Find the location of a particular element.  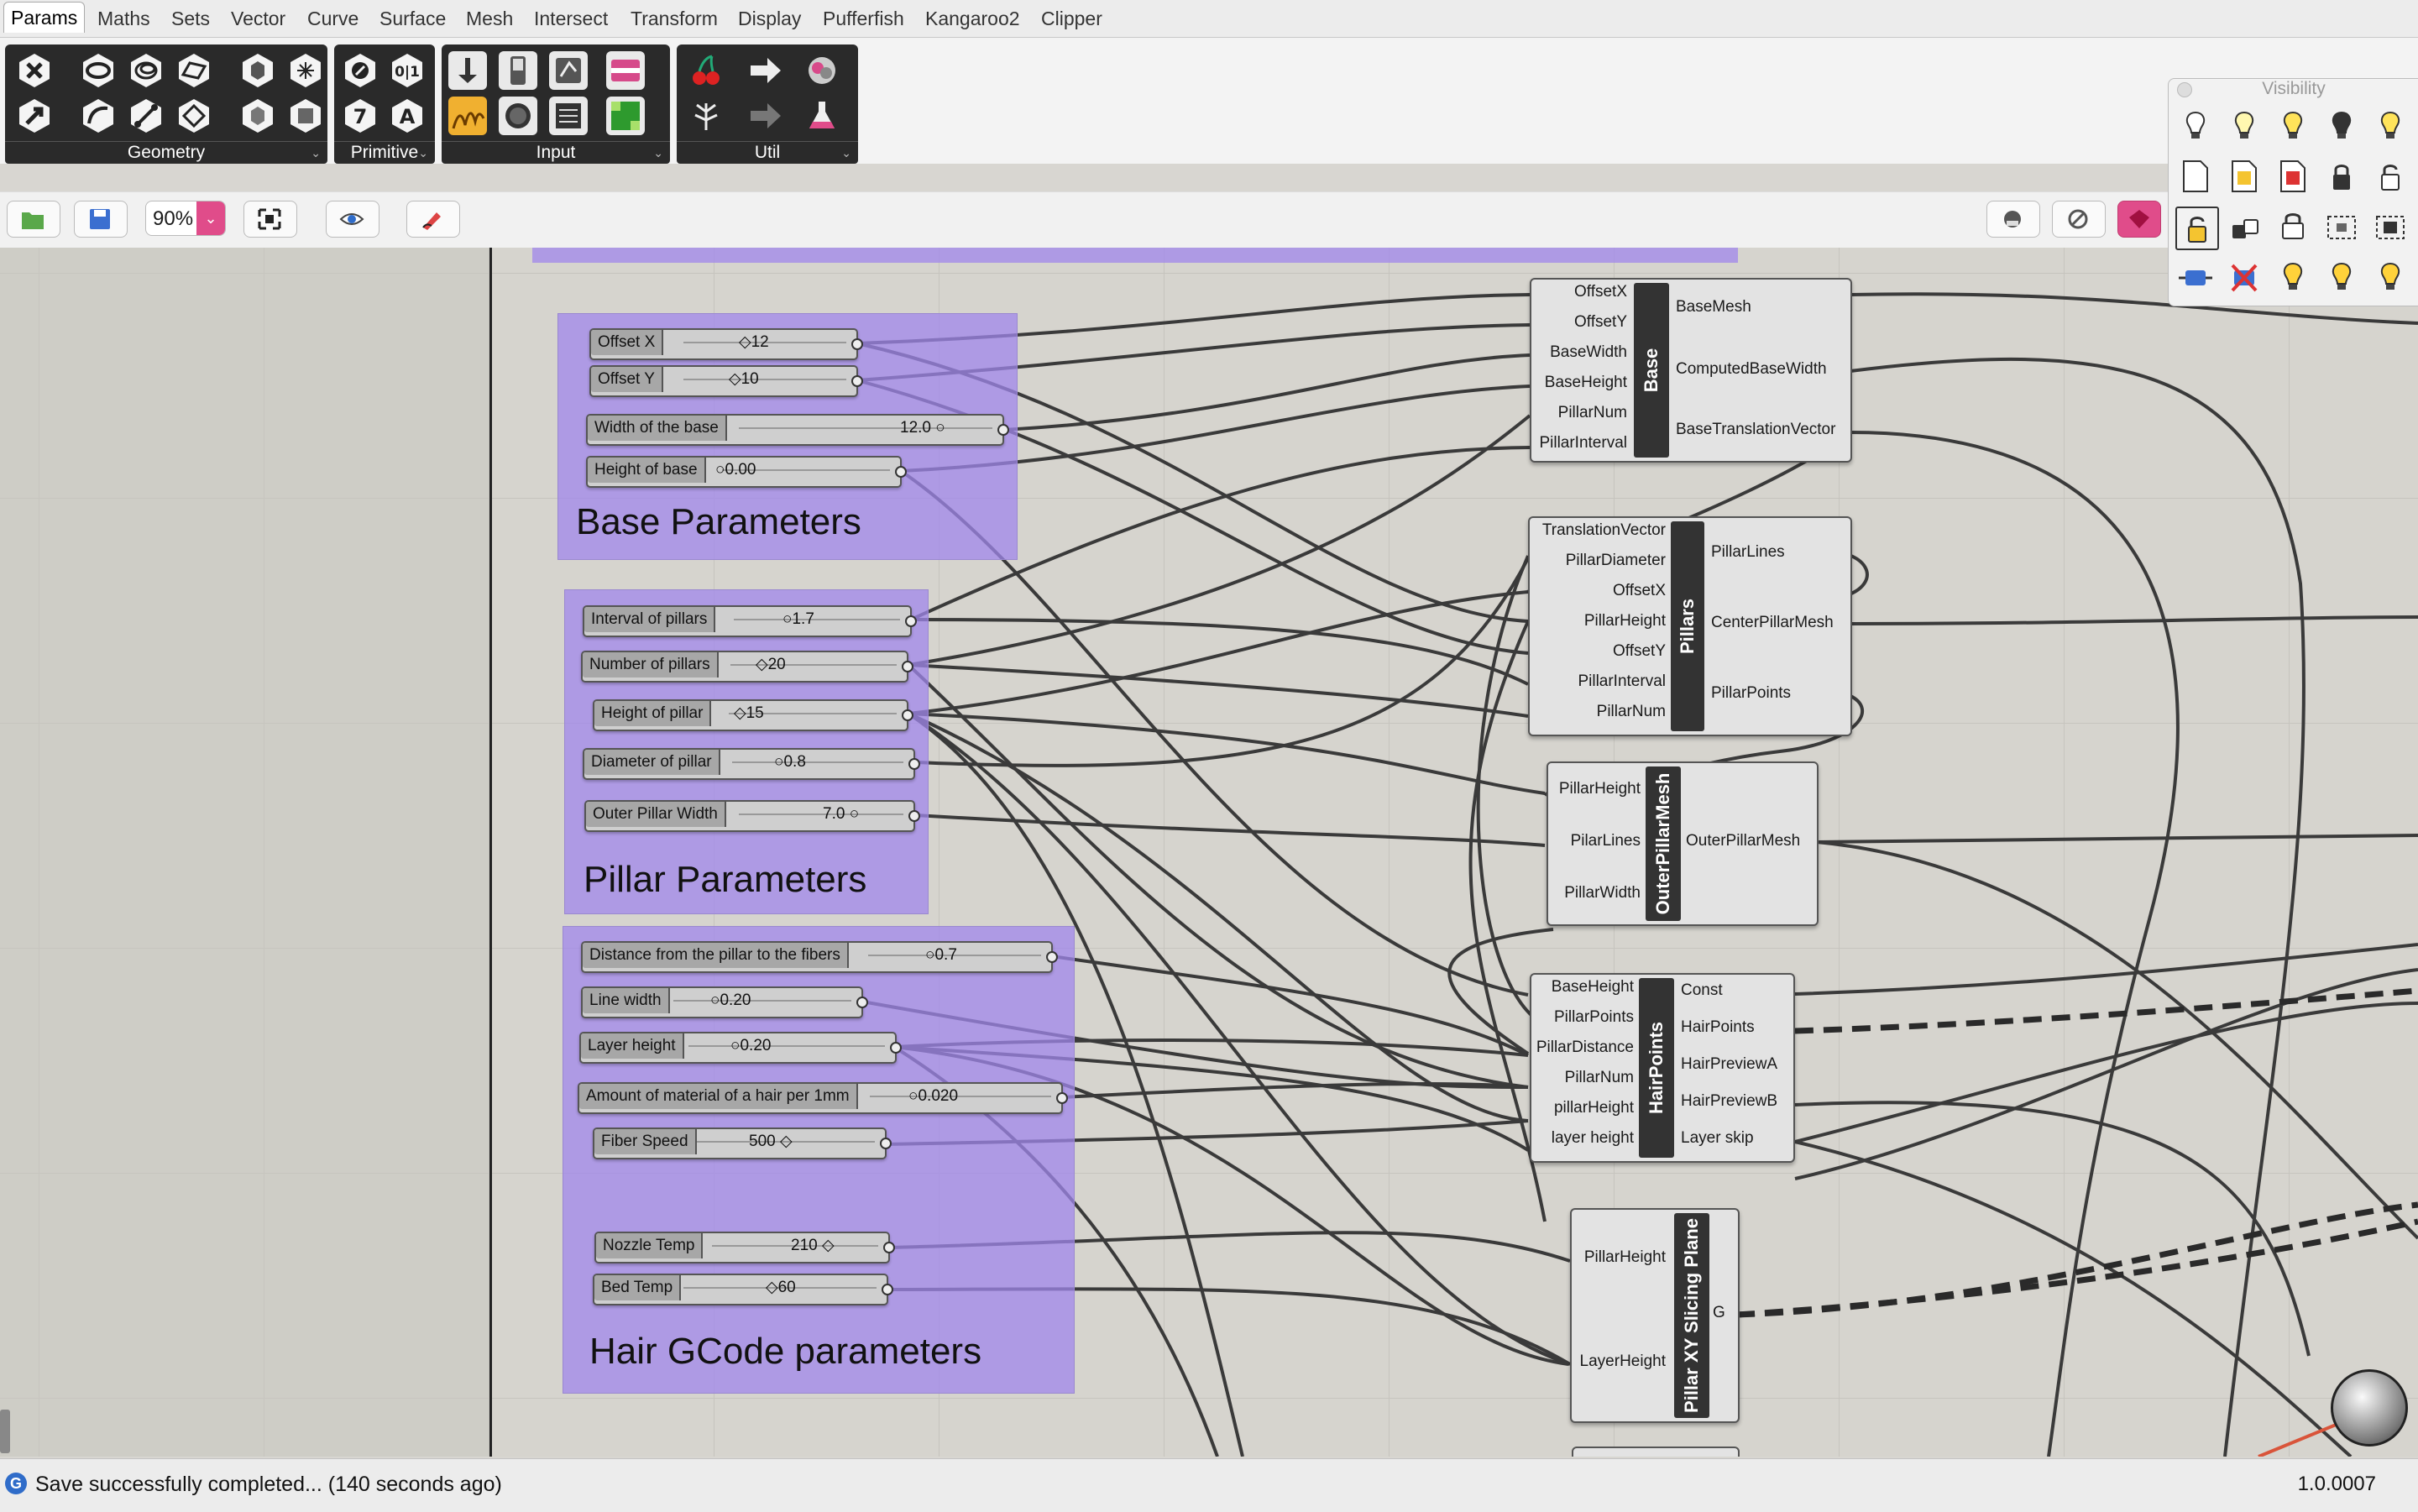

bulb-half-icon is located at coordinates (2390, 126).